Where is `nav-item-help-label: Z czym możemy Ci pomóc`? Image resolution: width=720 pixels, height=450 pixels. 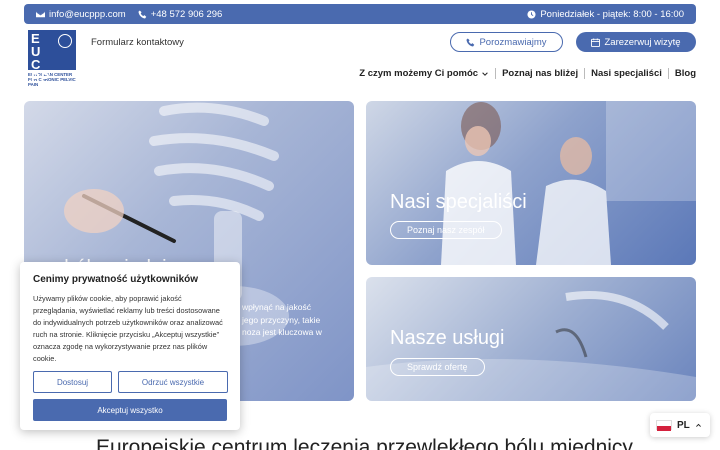 nav-item-help-label: Z czym możemy Ci pomóc is located at coordinates (419, 73).